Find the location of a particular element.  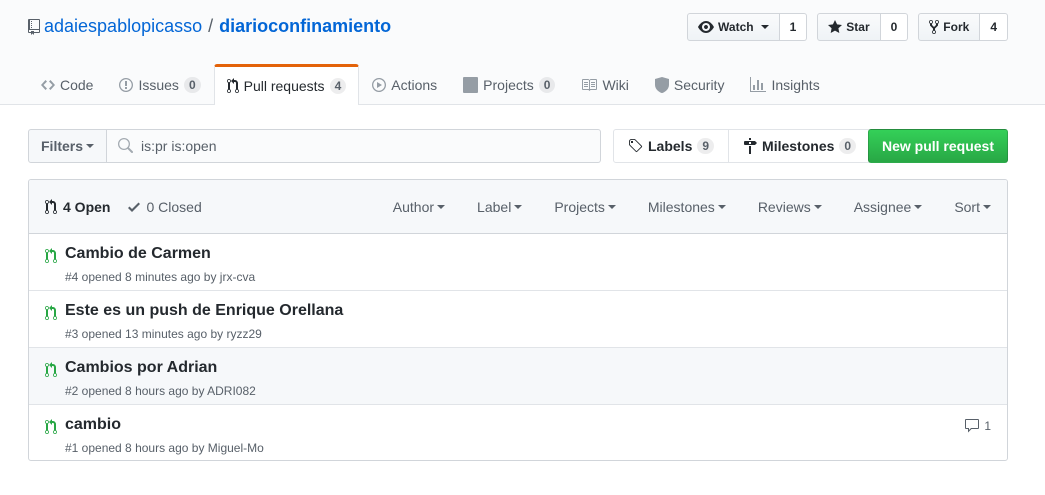

pull-request-title-link: Cambios por Adrian is located at coordinates (141, 368).